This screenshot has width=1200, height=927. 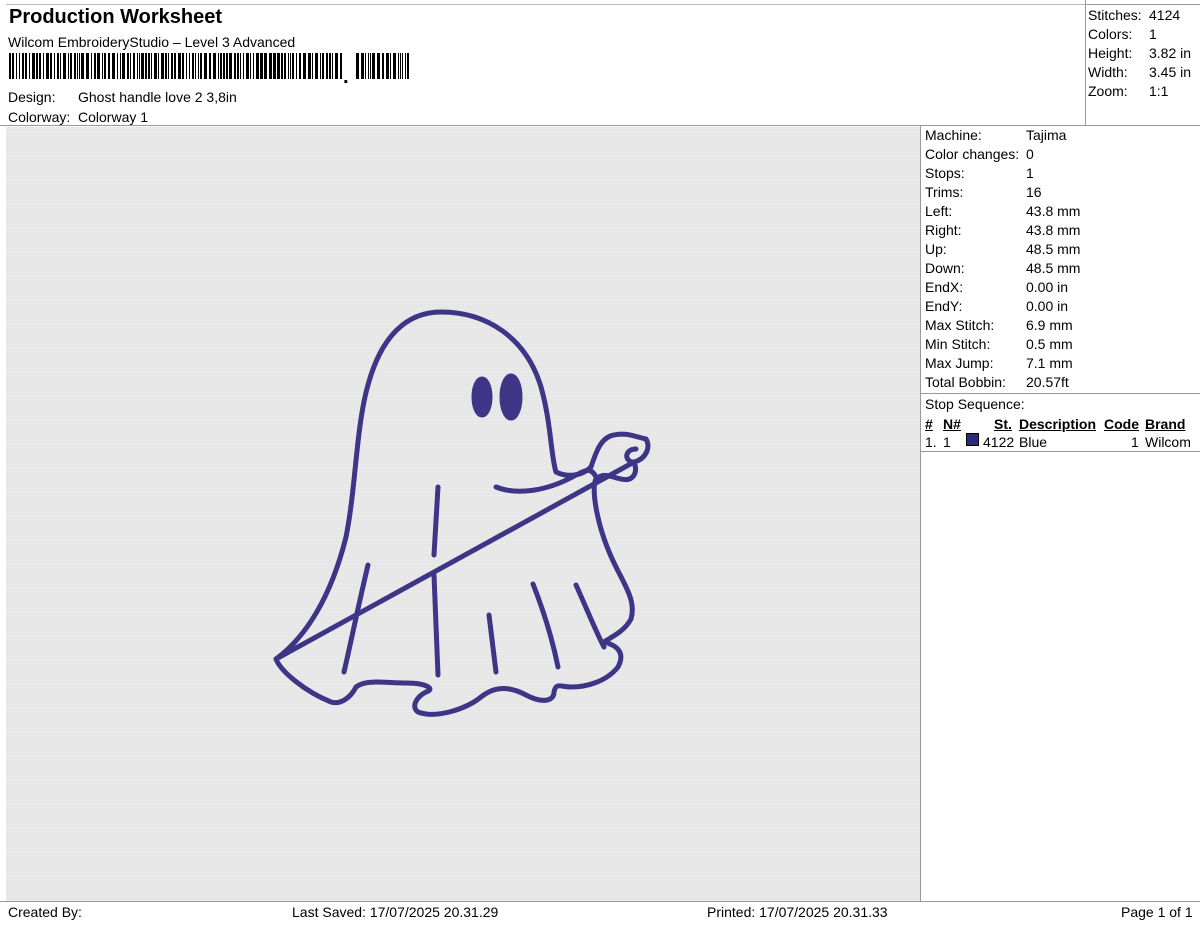 What do you see at coordinates (960, 325) in the screenshot?
I see `info-label: Max Stitch:` at bounding box center [960, 325].